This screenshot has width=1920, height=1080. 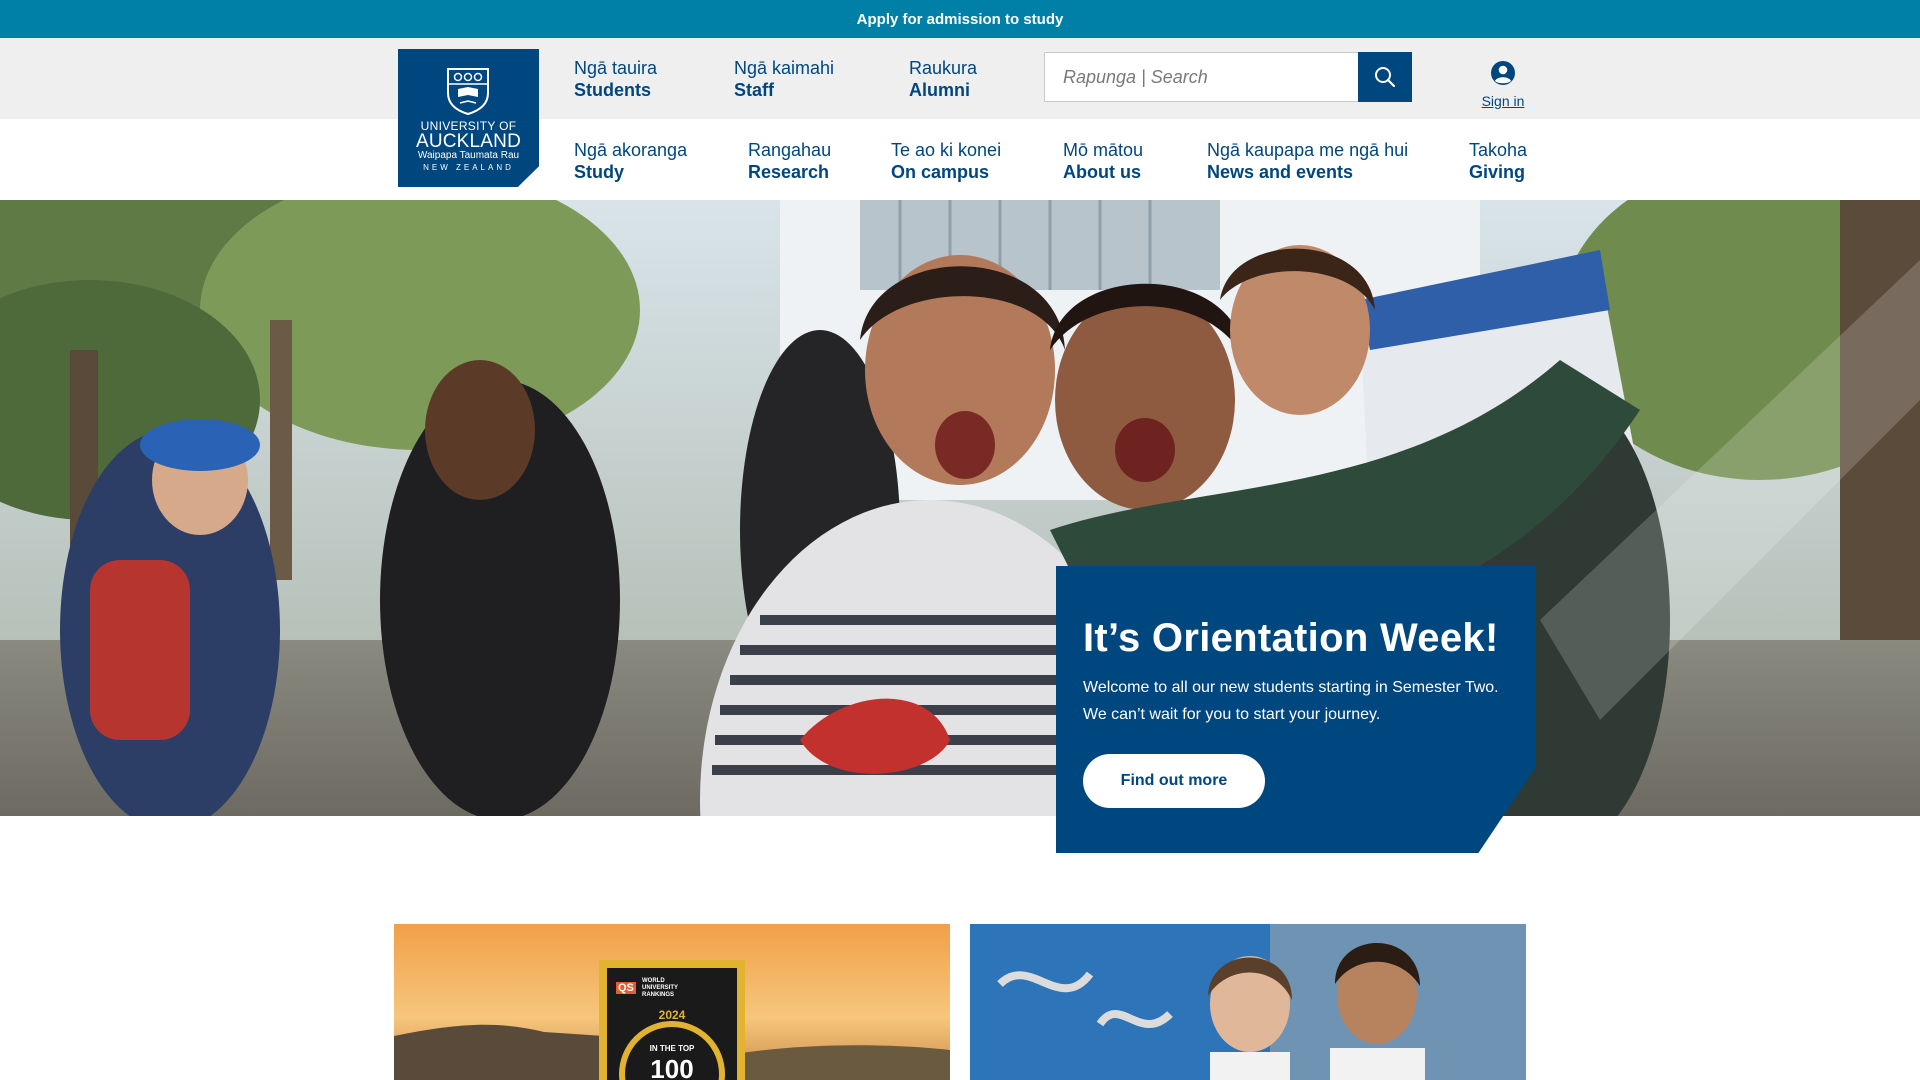 What do you see at coordinates (1503, 73) in the screenshot?
I see `user-icon` at bounding box center [1503, 73].